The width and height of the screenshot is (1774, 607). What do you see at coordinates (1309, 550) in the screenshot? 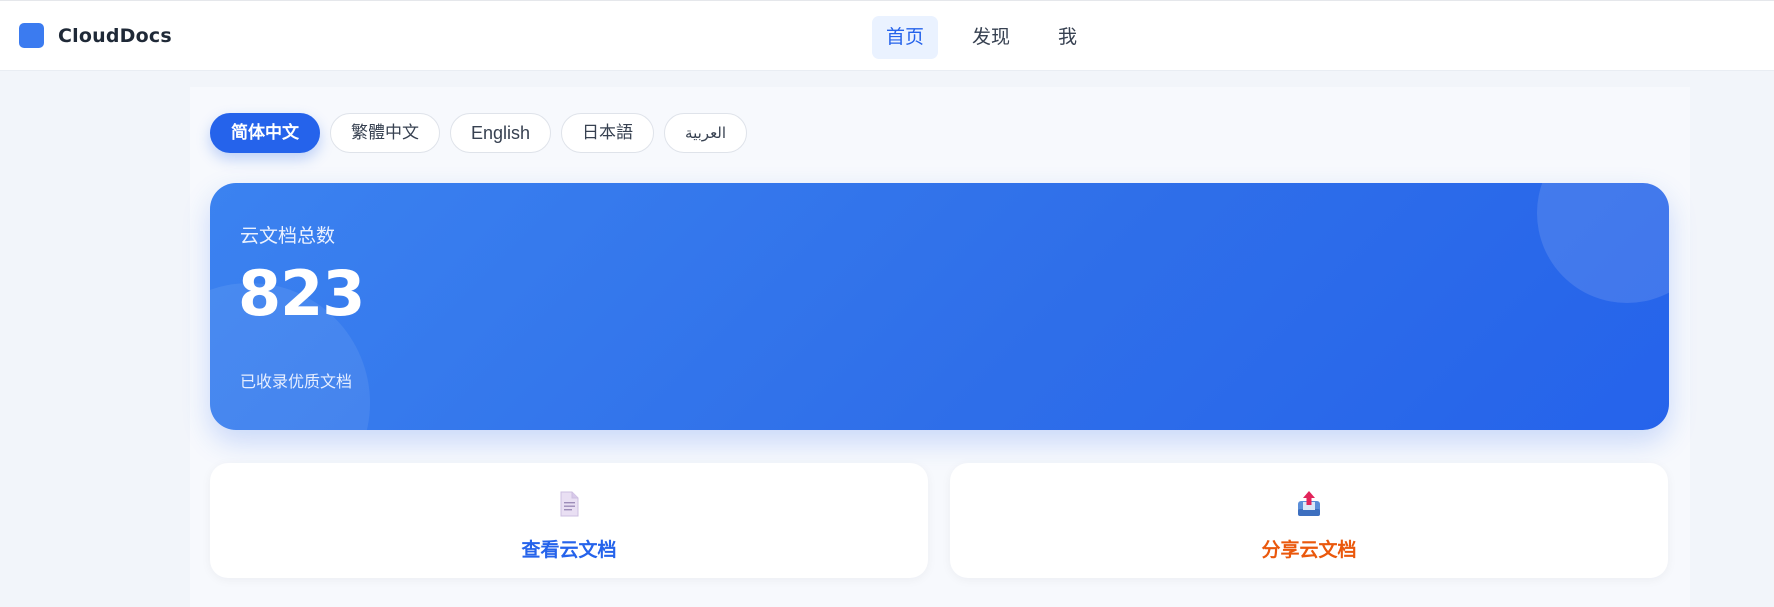
I see `share-docs-label: 分享云文档` at bounding box center [1309, 550].